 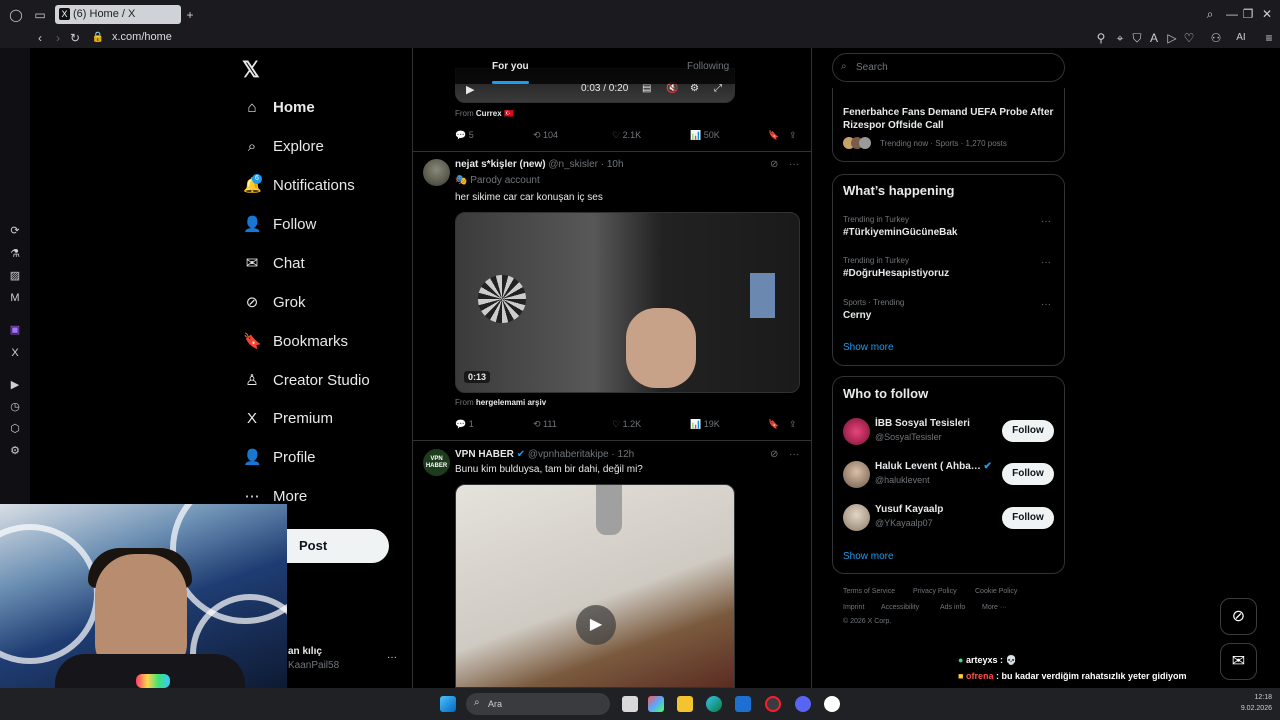 I want to click on nav-item-profile: 👤 Profile, so click(x=279, y=457).